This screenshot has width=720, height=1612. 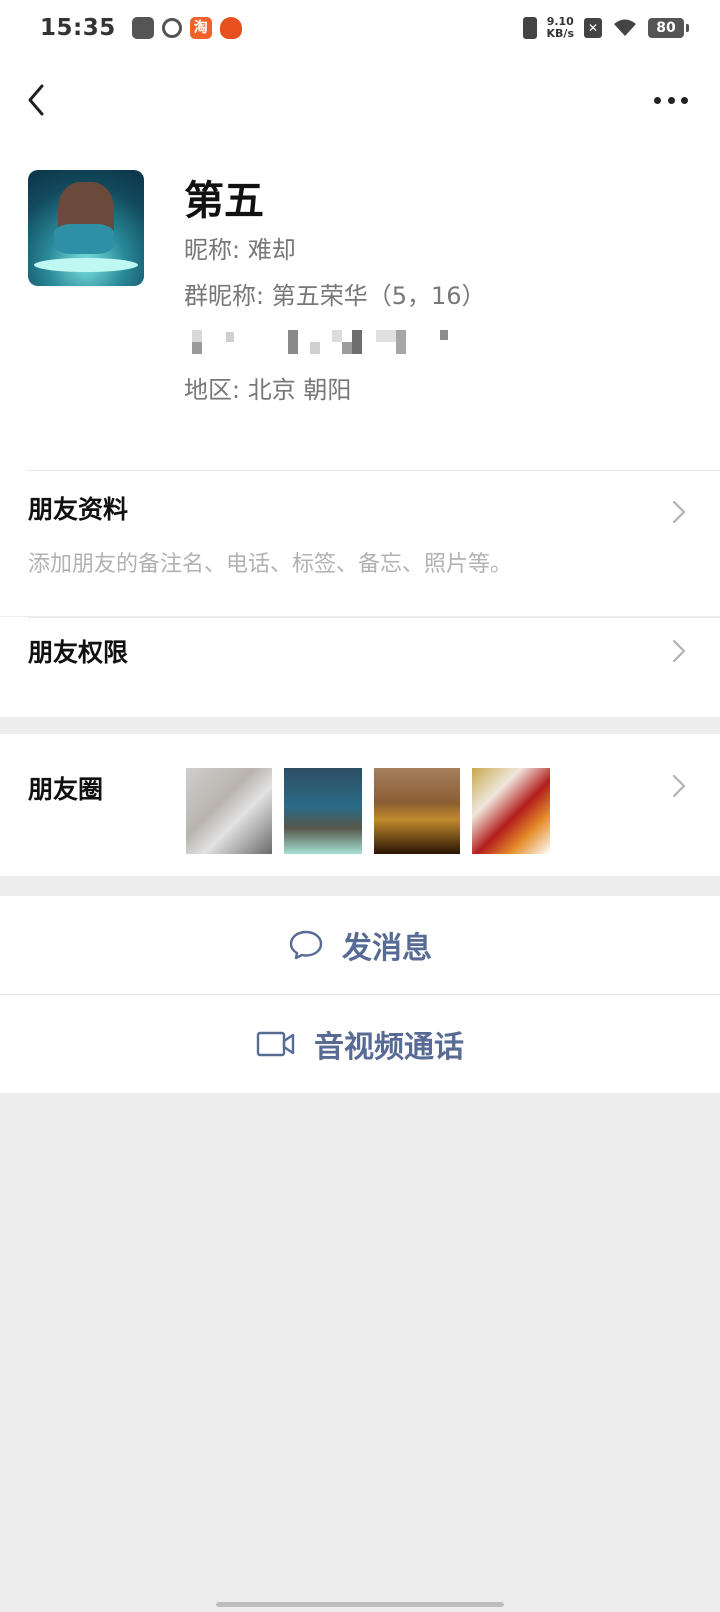 I want to click on status-bar: 15:35 淘 9.10 KB/s ✕ 80, so click(x=360, y=28).